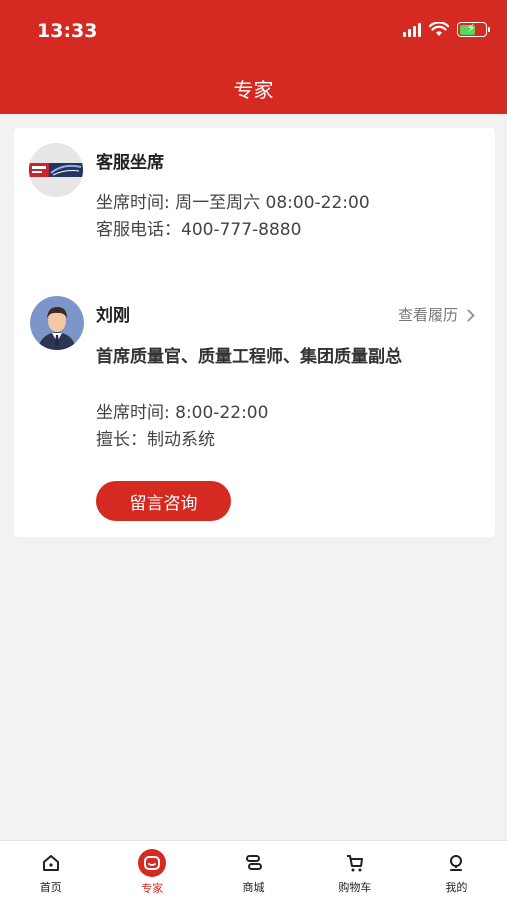 This screenshot has height=900, width=507. What do you see at coordinates (57, 323) in the screenshot?
I see `expert-avatar` at bounding box center [57, 323].